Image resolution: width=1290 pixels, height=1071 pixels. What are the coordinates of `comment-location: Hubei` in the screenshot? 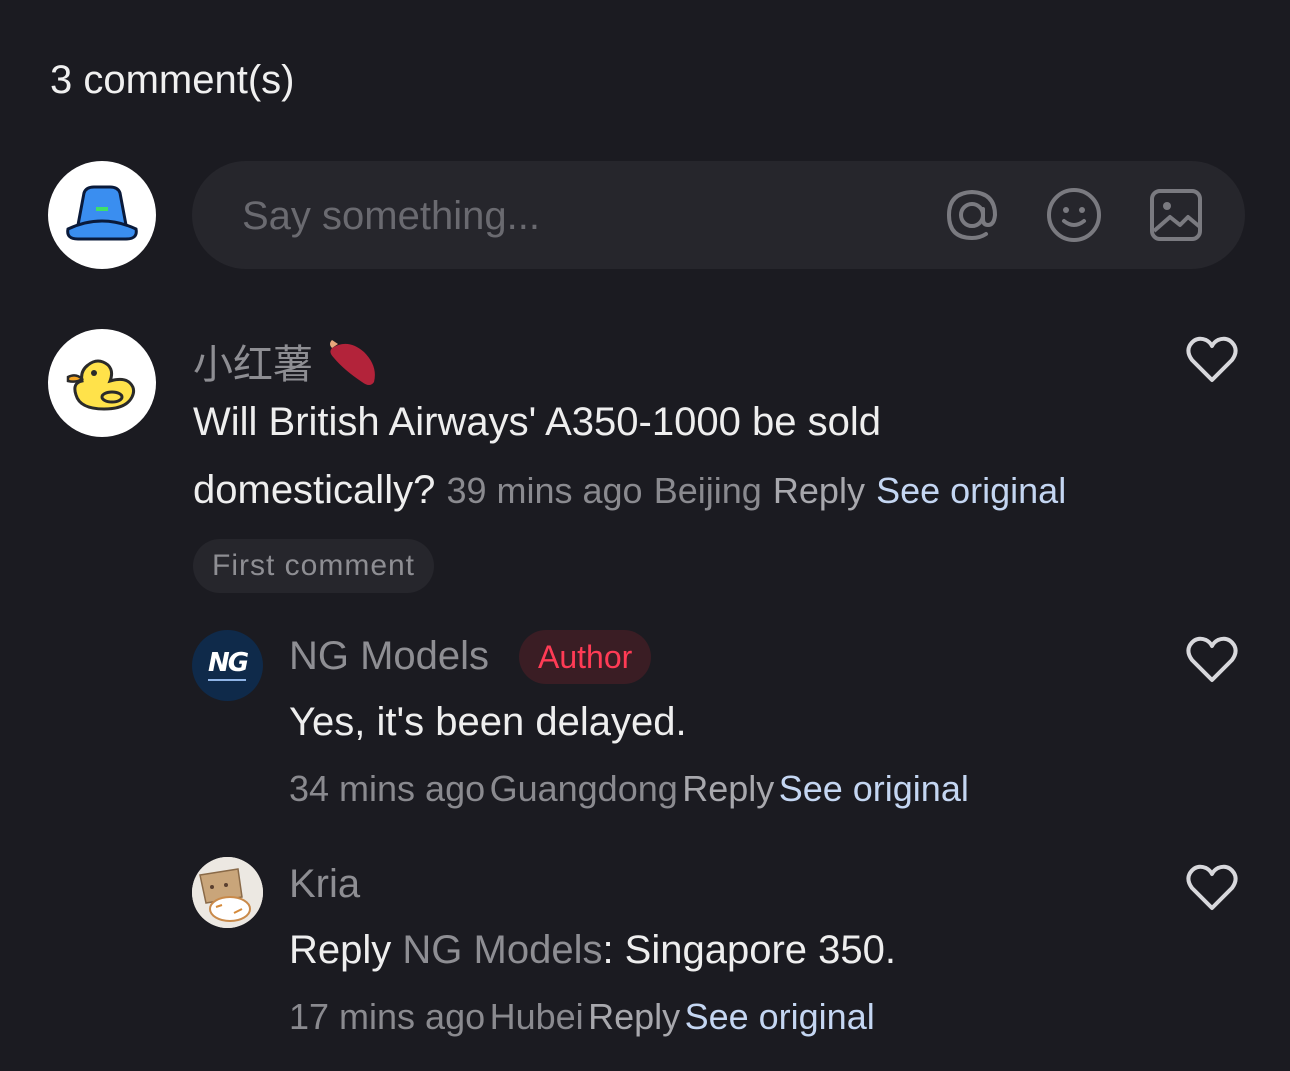 It's located at (536, 1016).